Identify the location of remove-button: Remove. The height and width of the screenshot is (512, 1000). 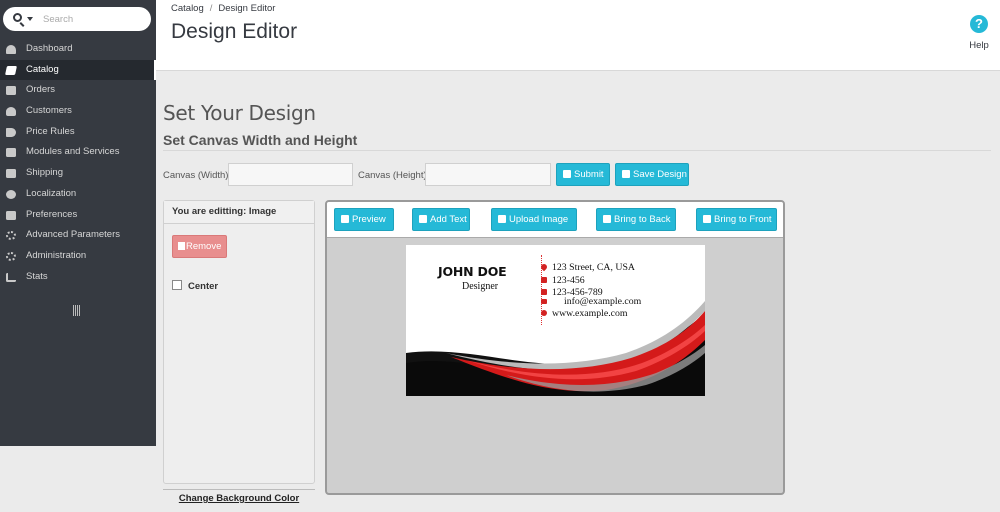
(199, 246).